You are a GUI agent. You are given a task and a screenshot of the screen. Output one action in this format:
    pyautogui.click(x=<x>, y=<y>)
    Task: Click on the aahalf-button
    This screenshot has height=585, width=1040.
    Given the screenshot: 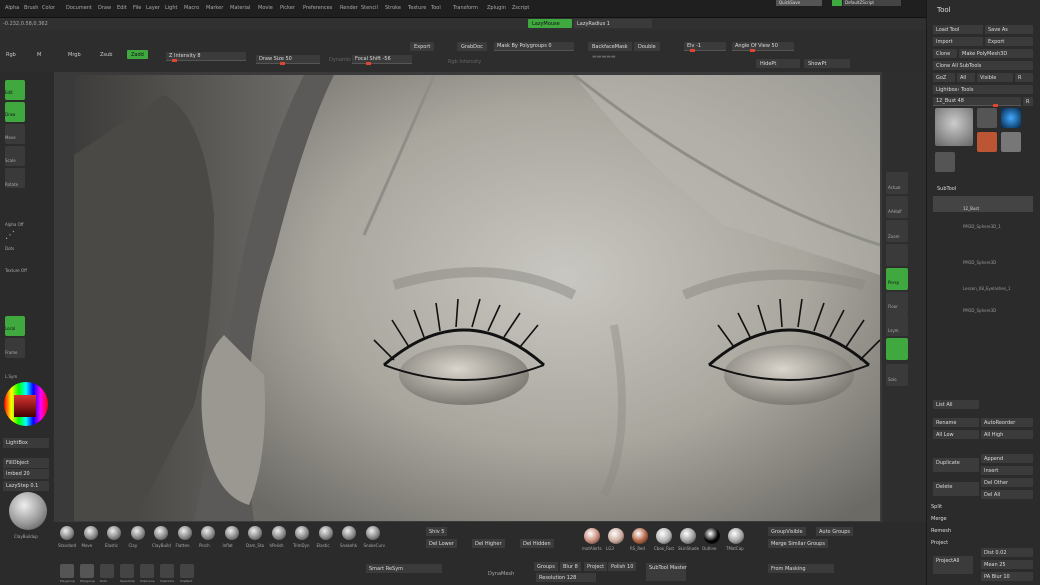 What is the action you would take?
    pyautogui.click(x=897, y=207)
    